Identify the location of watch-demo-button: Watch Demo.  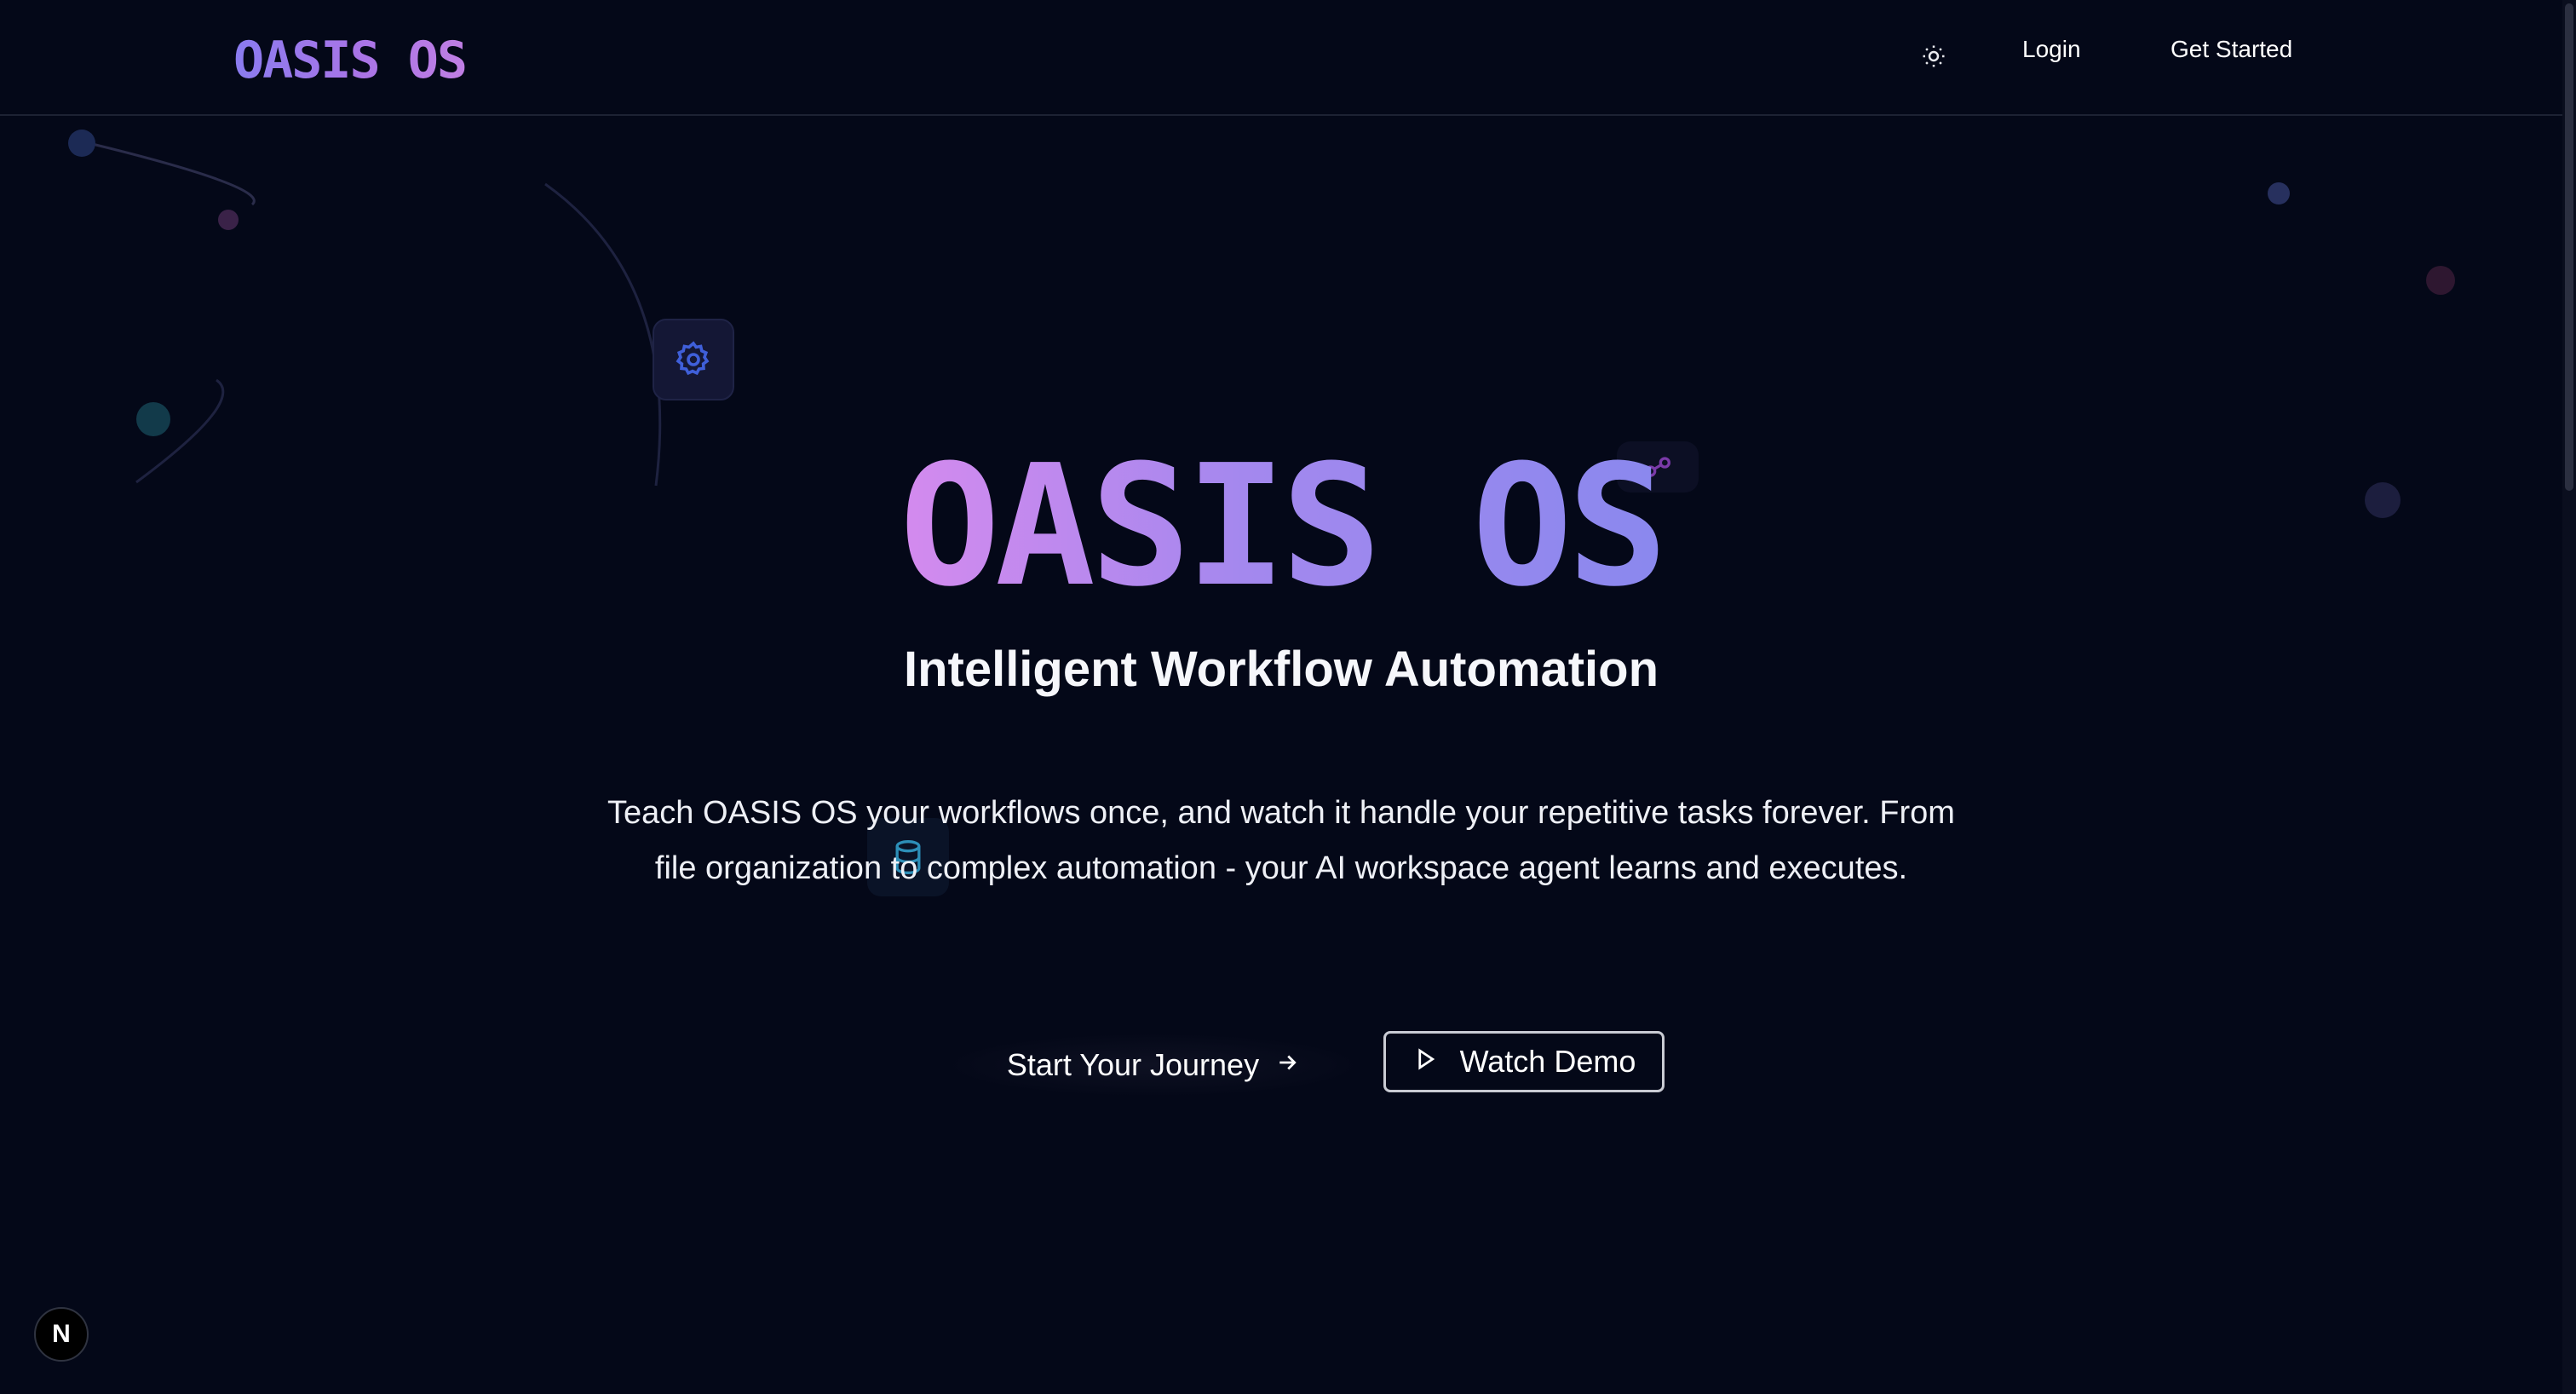
(1524, 1061).